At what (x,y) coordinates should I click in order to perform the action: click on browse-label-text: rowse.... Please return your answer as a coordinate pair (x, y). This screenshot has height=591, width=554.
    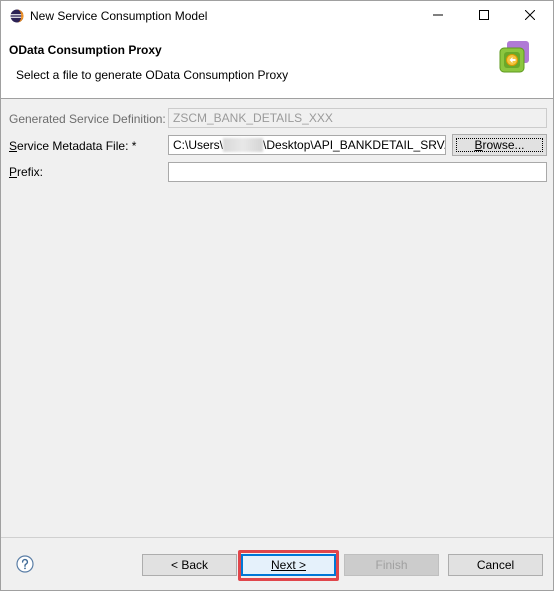
    Looking at the image, I should click on (503, 145).